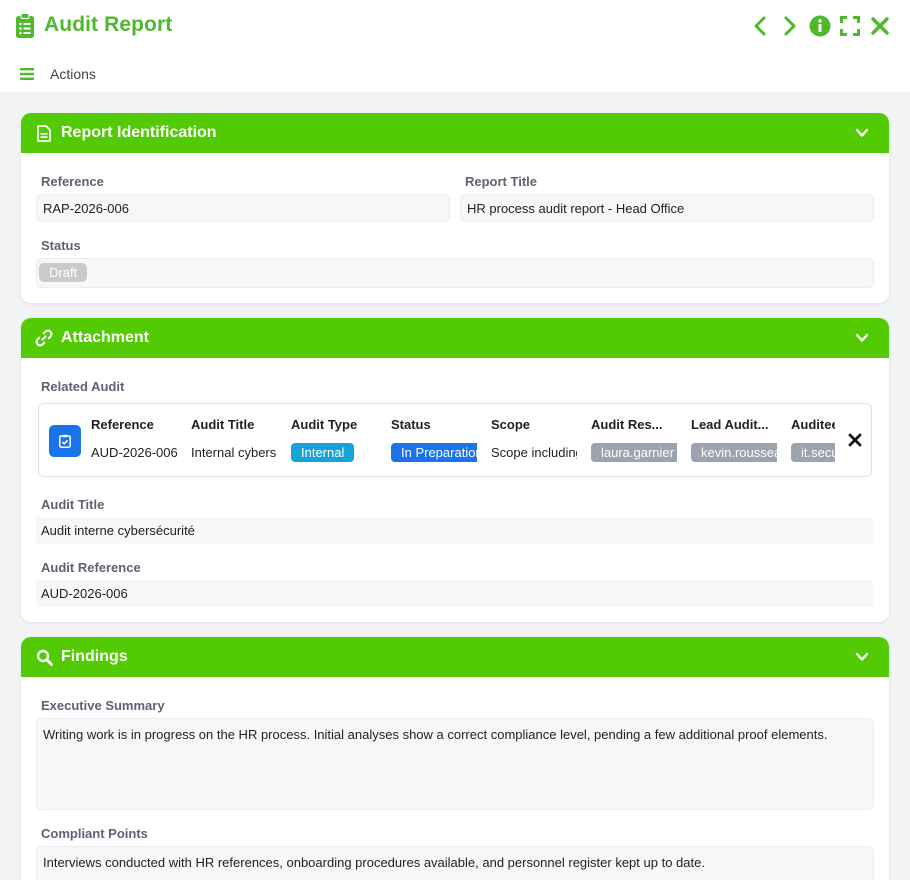 The width and height of the screenshot is (910, 880). Describe the element at coordinates (73, 504) in the screenshot. I see `audit-title-label: Audit Title` at that location.